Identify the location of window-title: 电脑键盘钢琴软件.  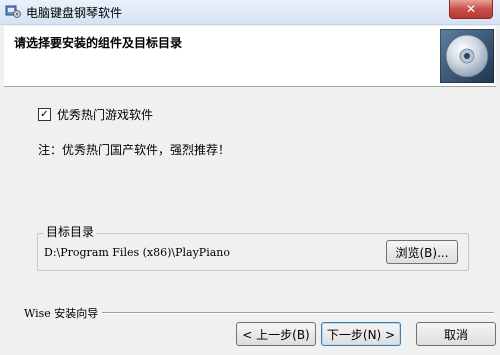
(74, 13).